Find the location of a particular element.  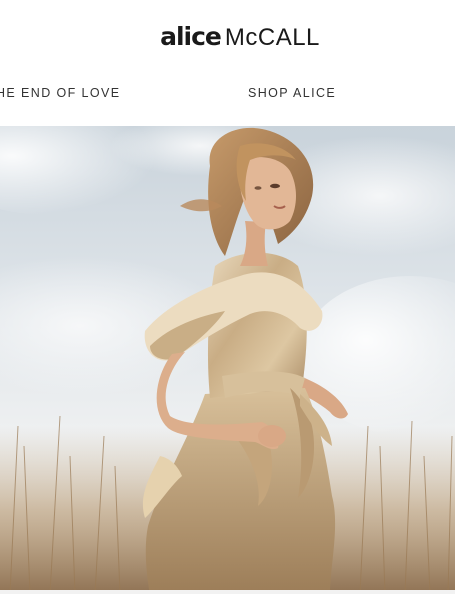

logo-script-text: alice is located at coordinates (191, 36).